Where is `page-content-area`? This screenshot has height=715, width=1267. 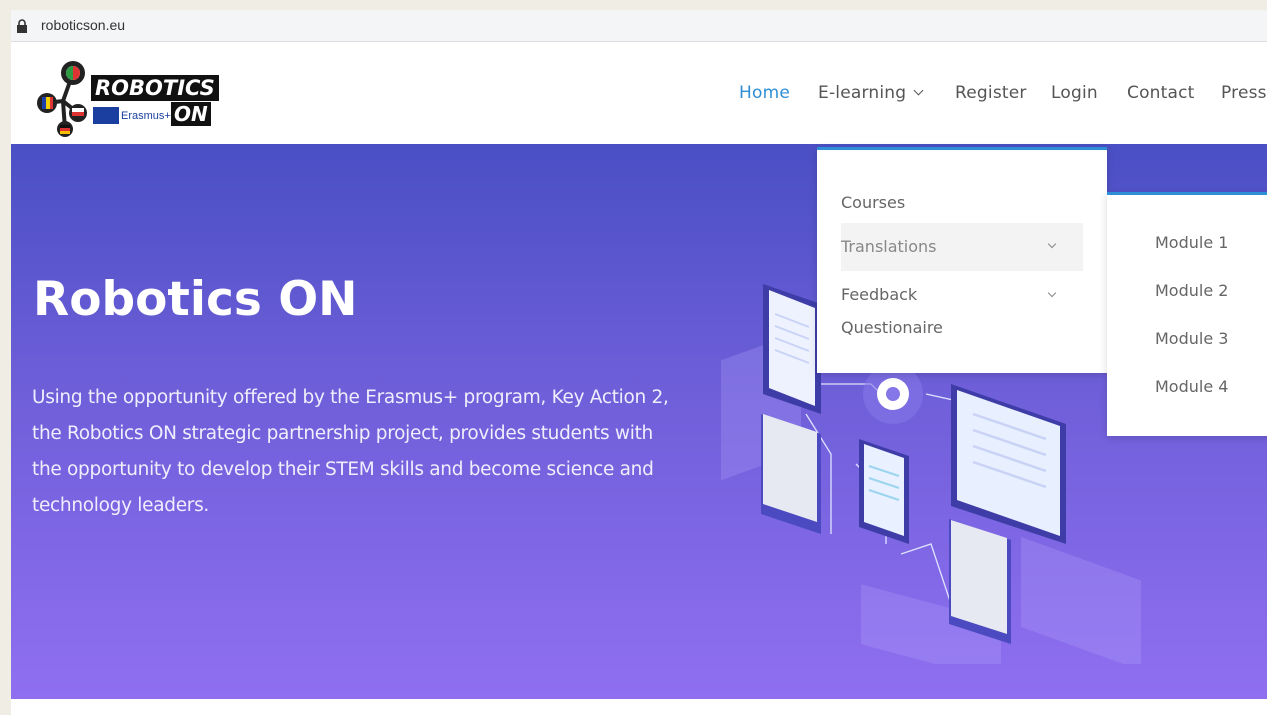 page-content-area is located at coordinates (639, 707).